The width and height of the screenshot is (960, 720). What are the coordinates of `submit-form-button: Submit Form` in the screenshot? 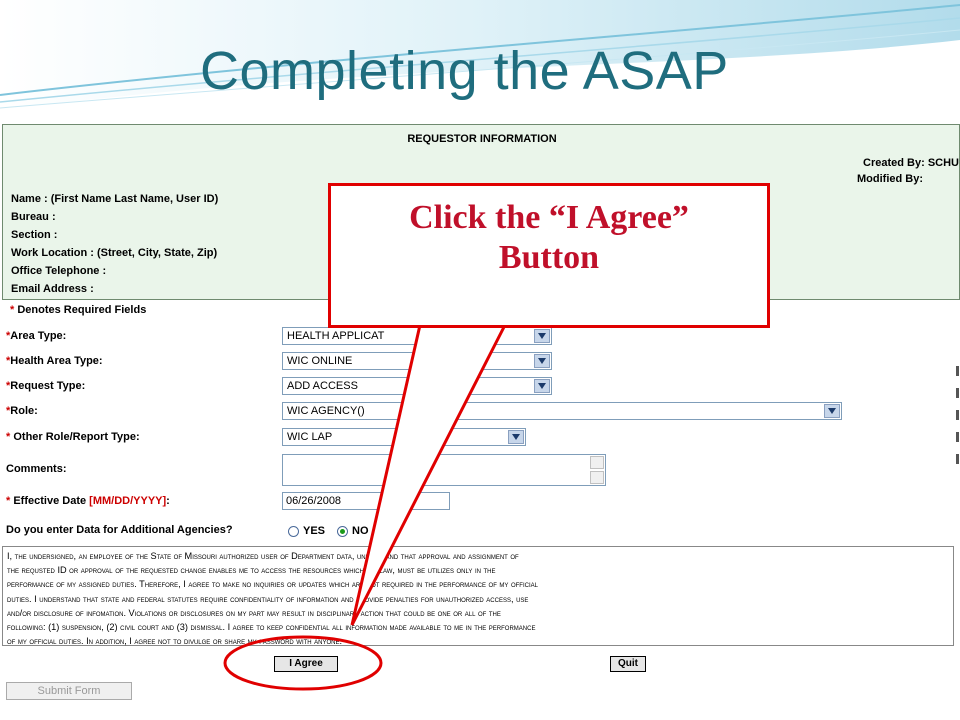 It's located at (69, 691).